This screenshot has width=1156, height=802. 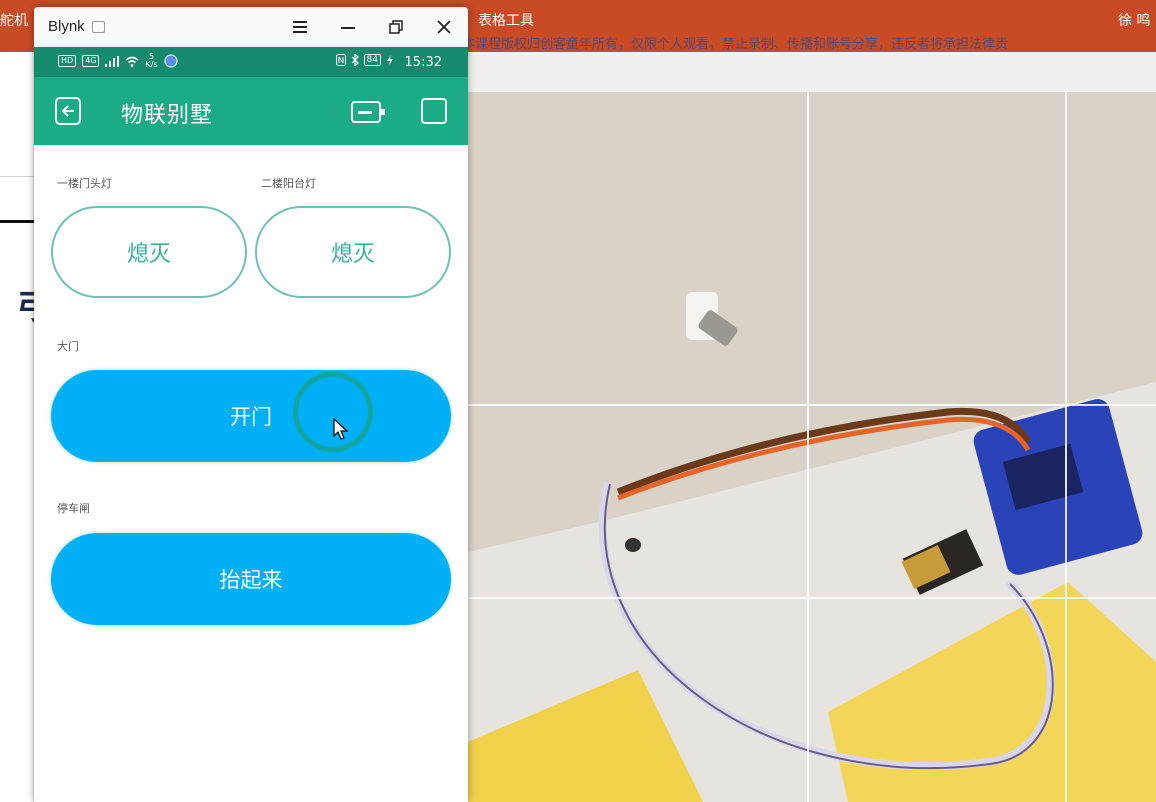 I want to click on exit-icon, so click(x=69, y=111).